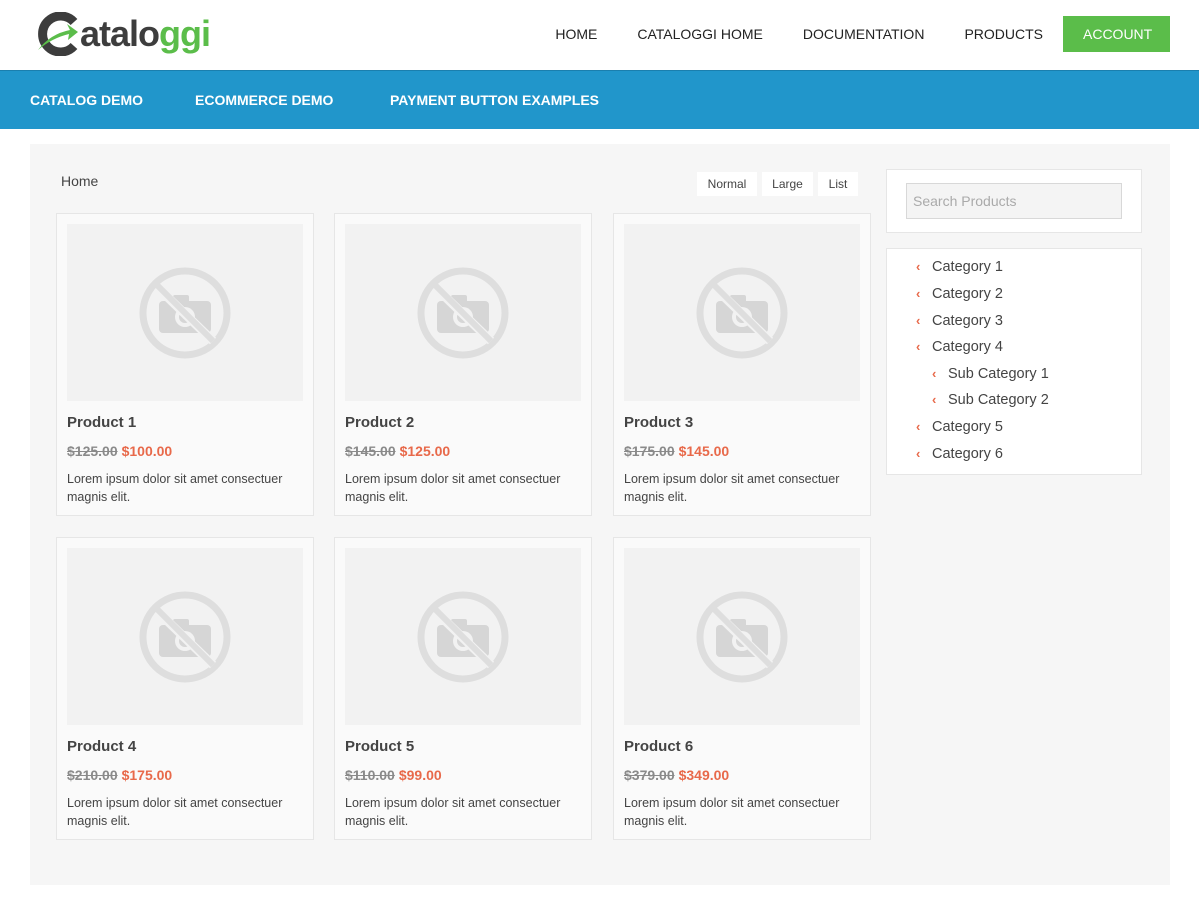  Describe the element at coordinates (787, 184) in the screenshot. I see `view-large-button: Large` at that location.